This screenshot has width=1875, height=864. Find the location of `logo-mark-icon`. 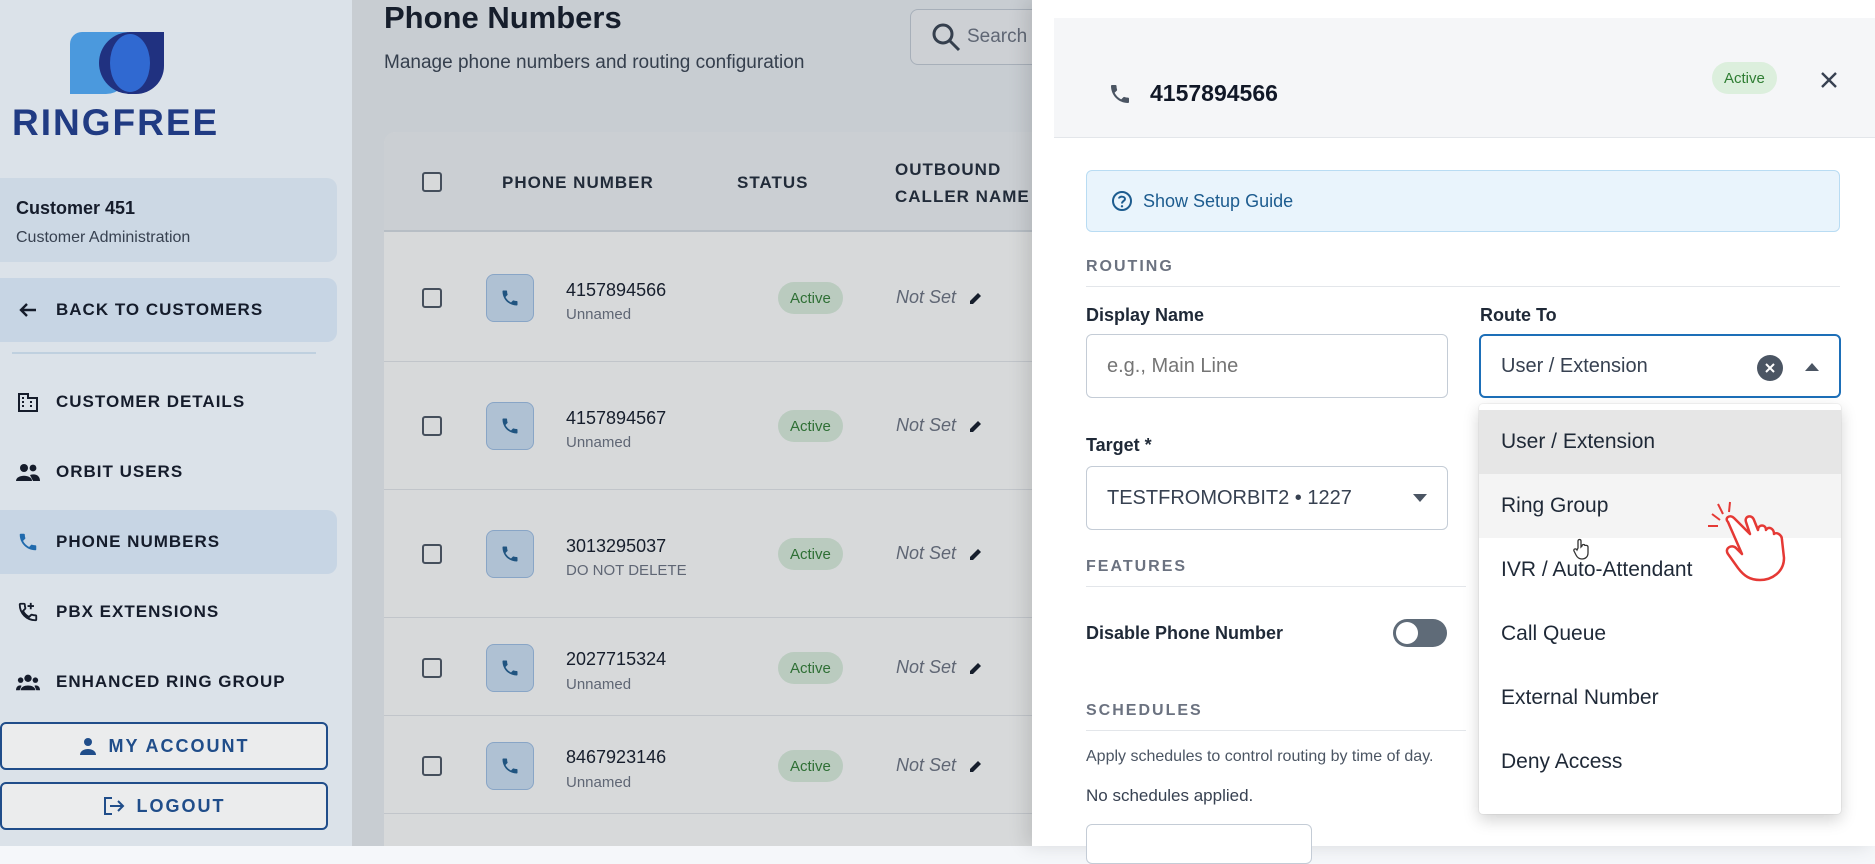

logo-mark-icon is located at coordinates (117, 63).